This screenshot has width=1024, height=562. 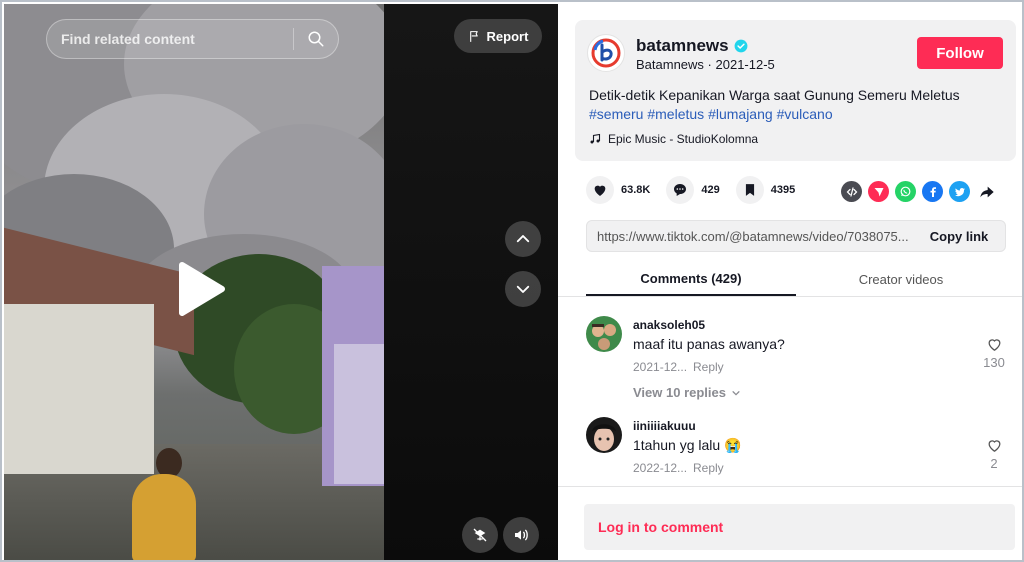 I want to click on whatsapp-icon, so click(x=905, y=191).